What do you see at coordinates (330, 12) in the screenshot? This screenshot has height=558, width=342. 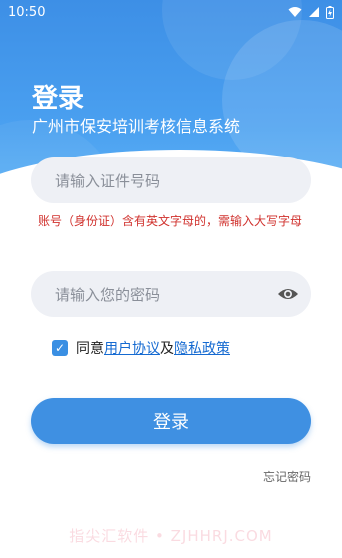 I see `battery-icon` at bounding box center [330, 12].